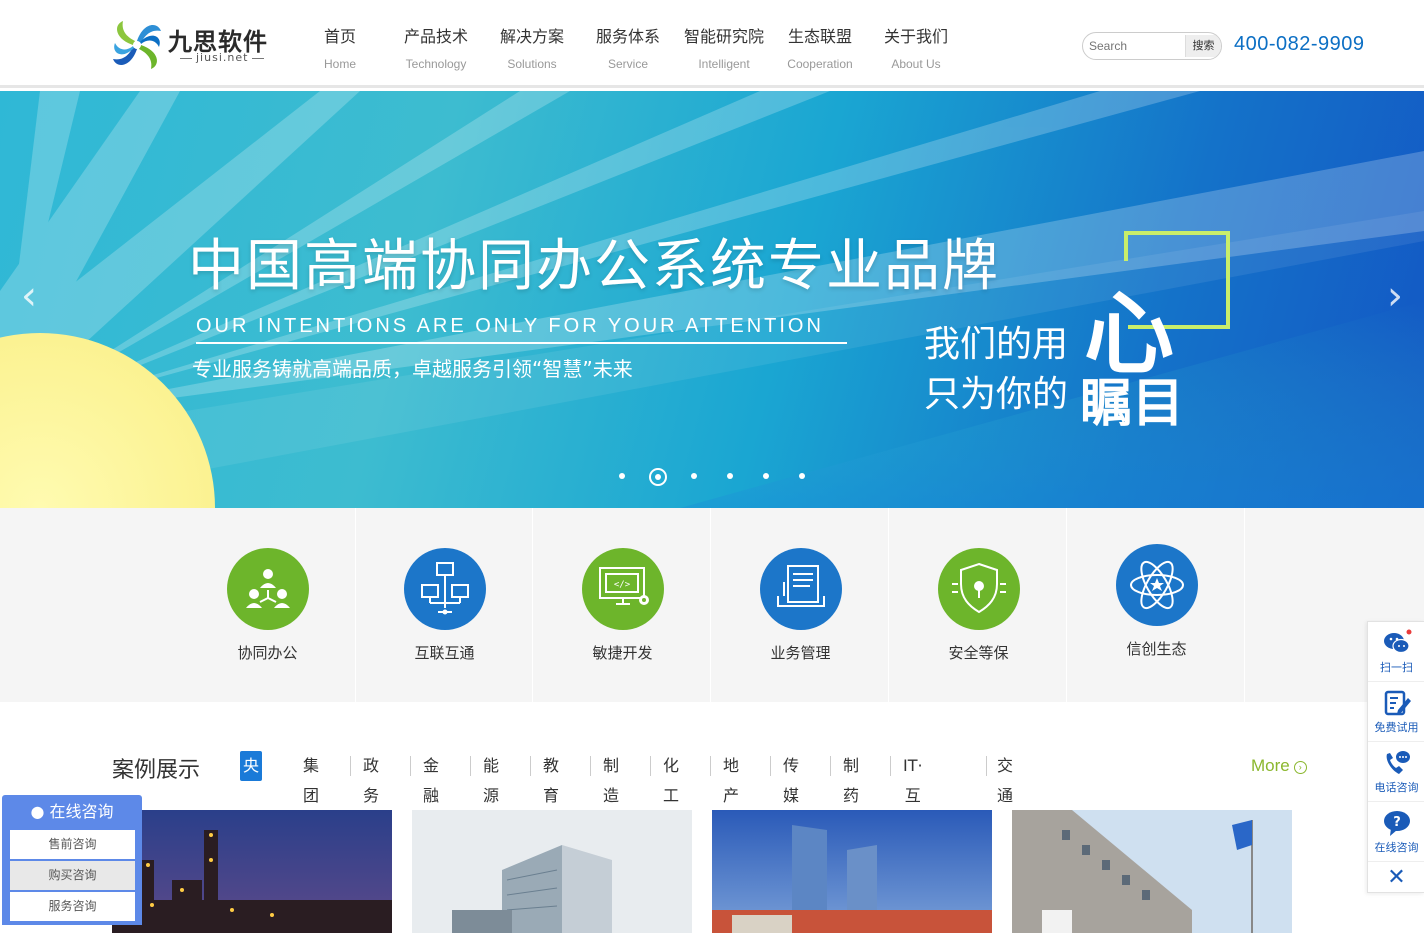 The image size is (1424, 933). I want to click on nav-item-solutions: 解决方案 Solutions, so click(532, 49).